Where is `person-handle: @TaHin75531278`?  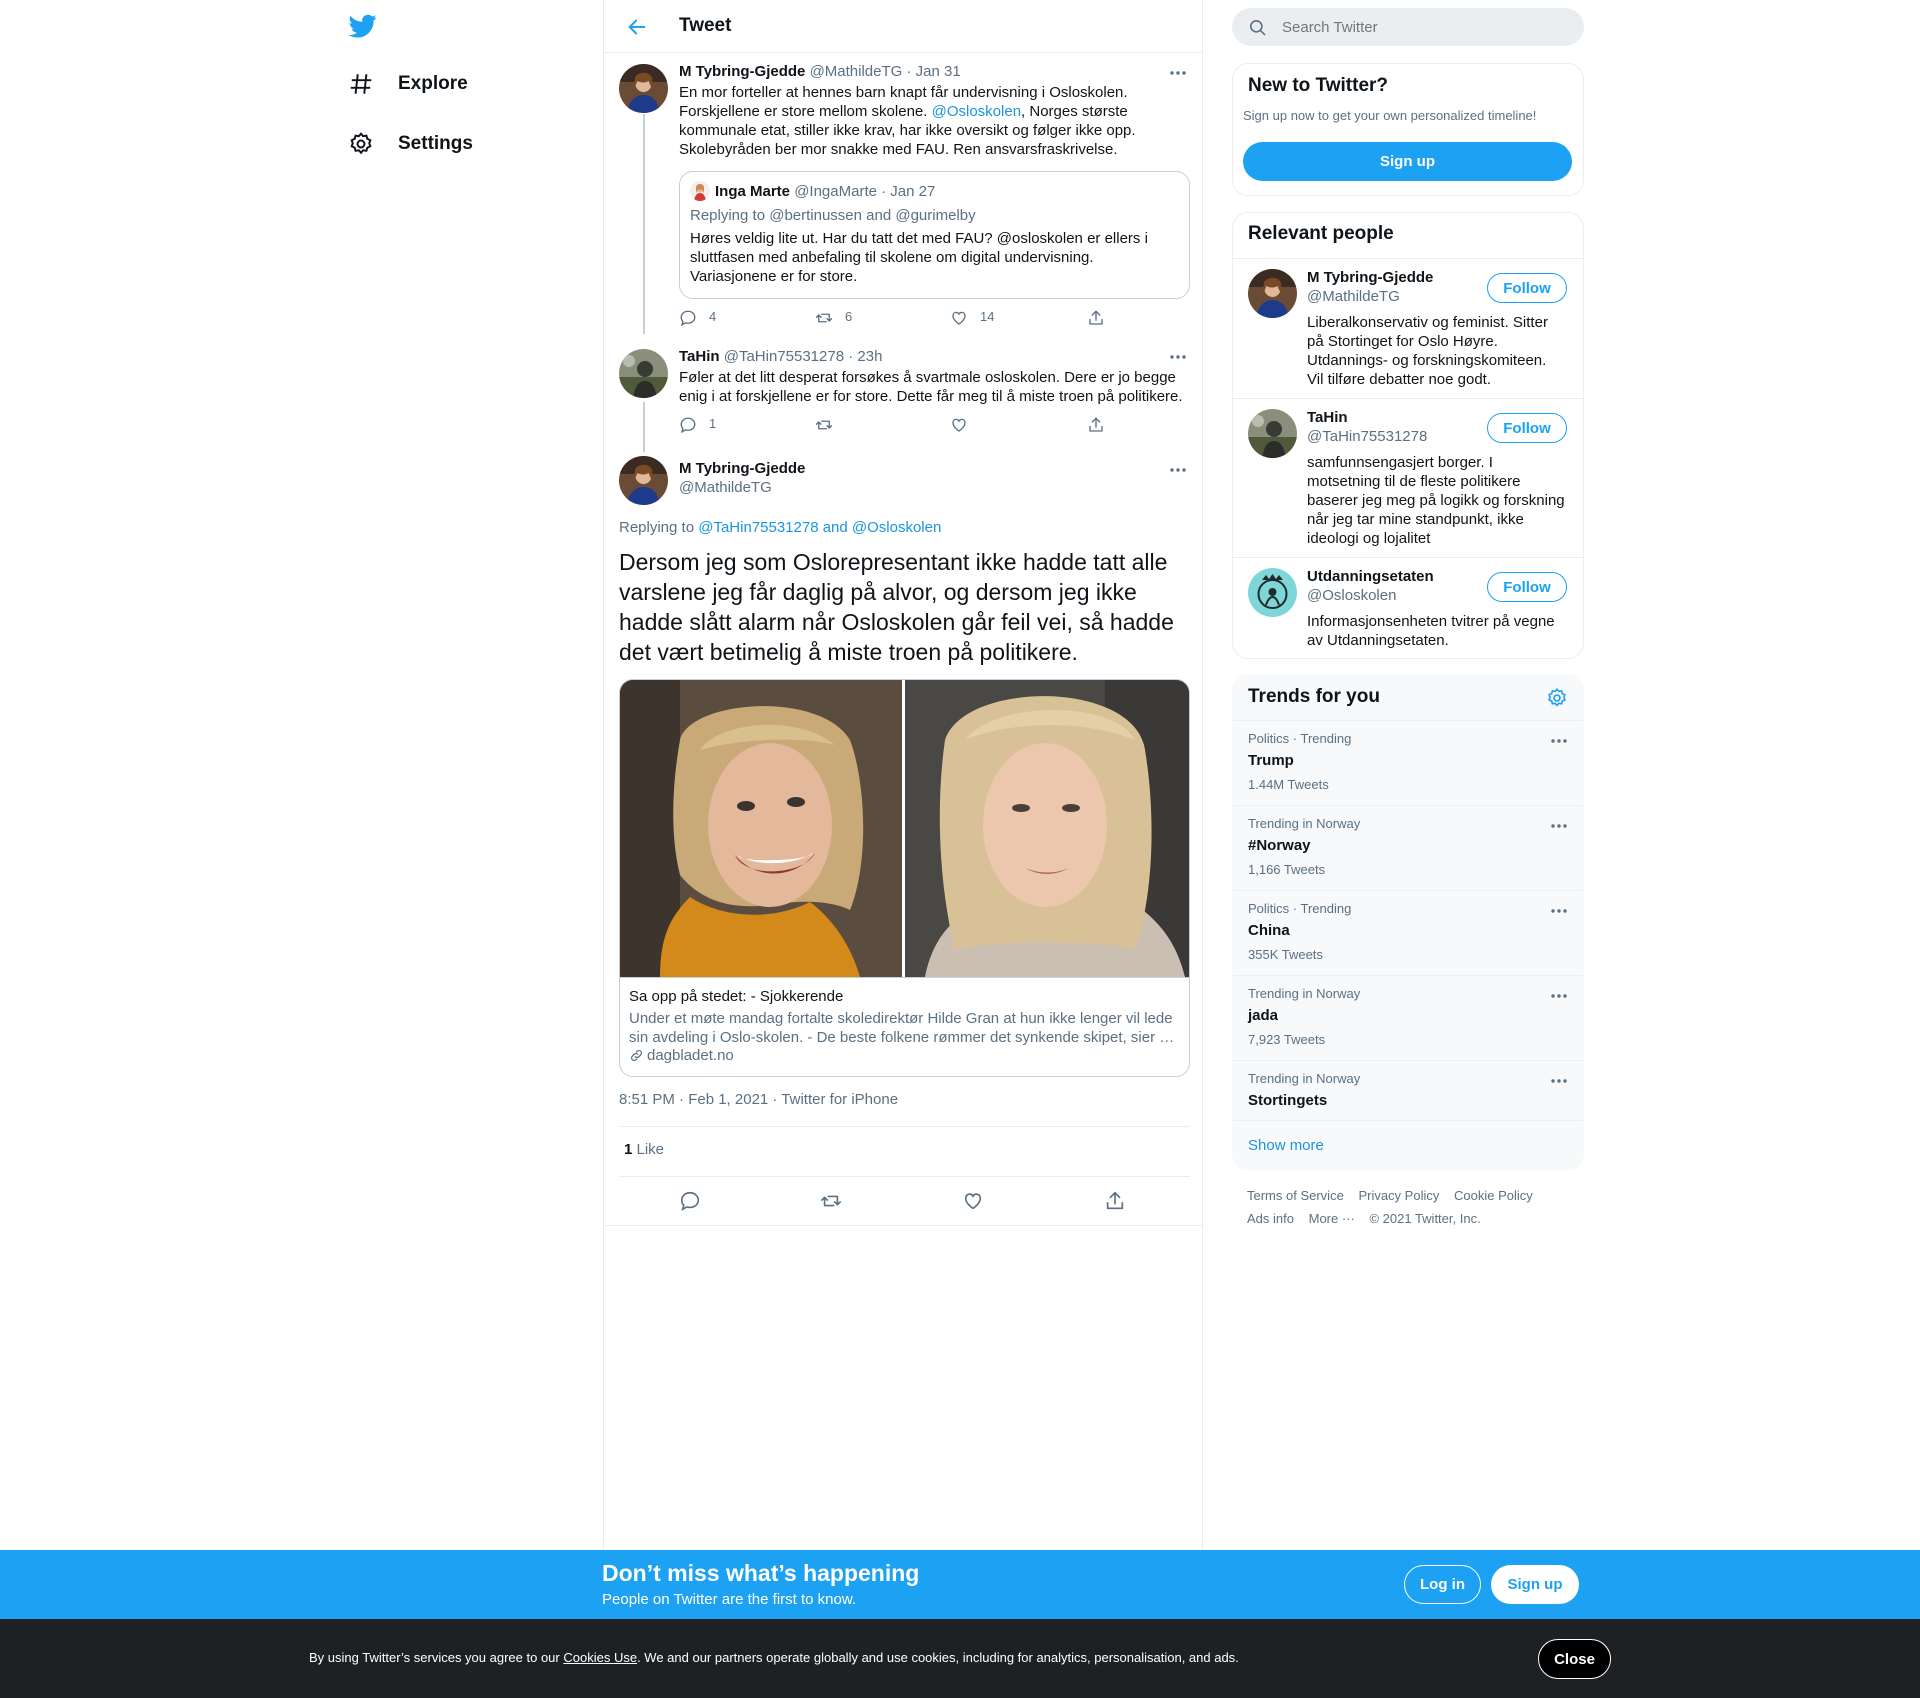 person-handle: @TaHin75531278 is located at coordinates (1367, 436).